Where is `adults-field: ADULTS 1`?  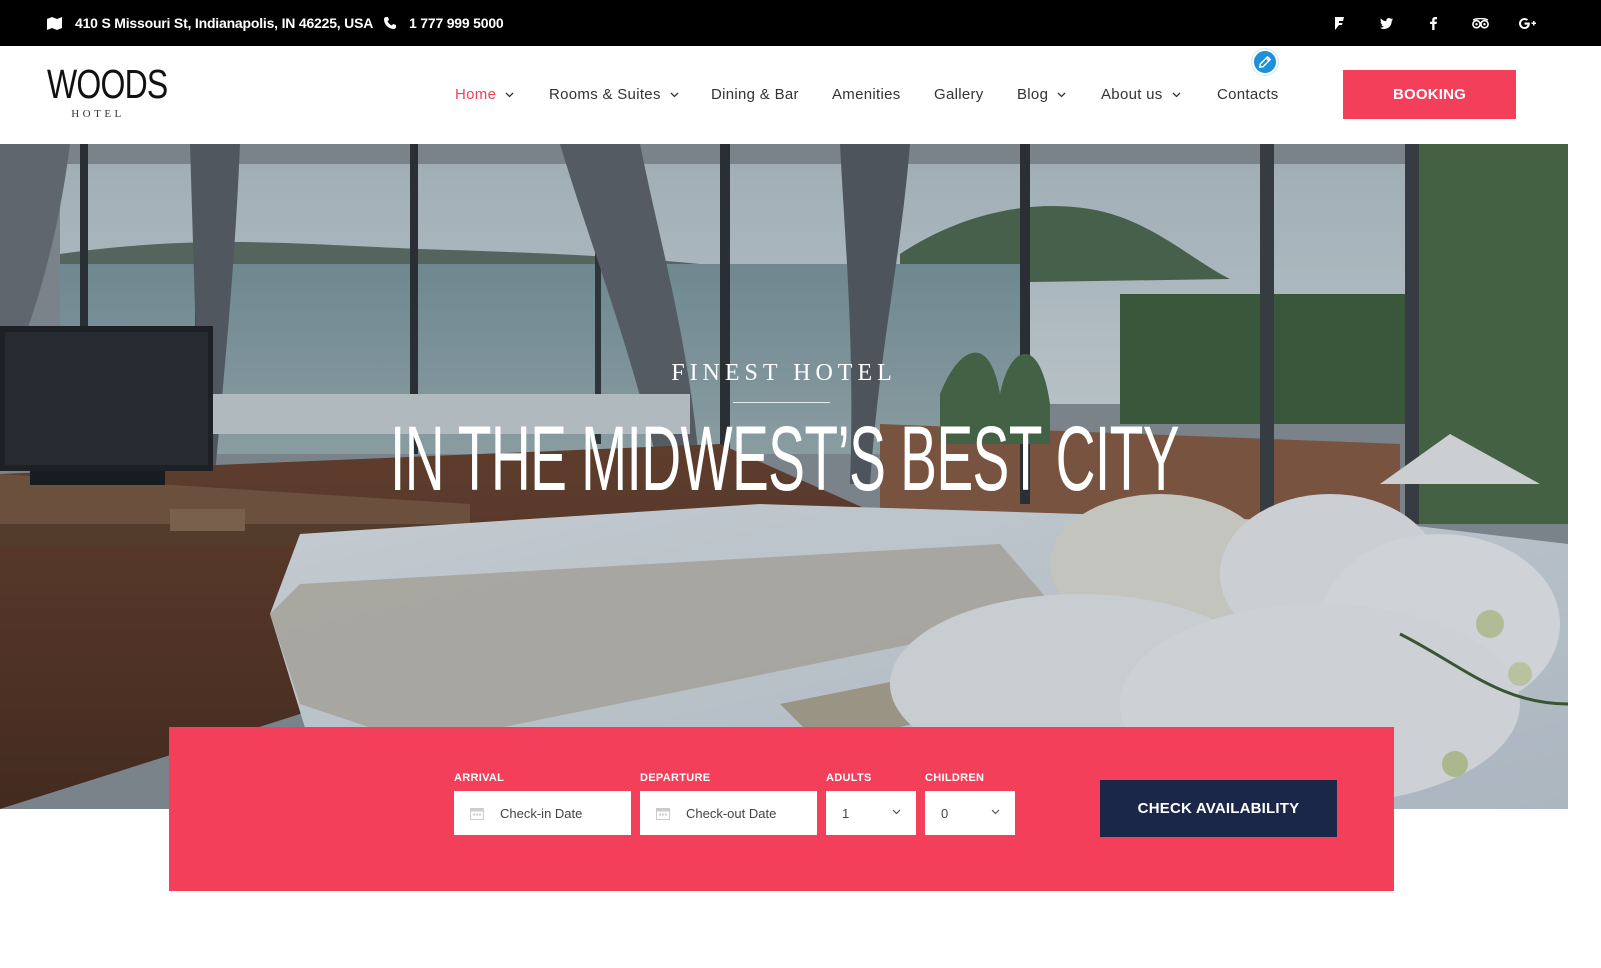
adults-field: ADULTS 1 is located at coordinates (871, 803).